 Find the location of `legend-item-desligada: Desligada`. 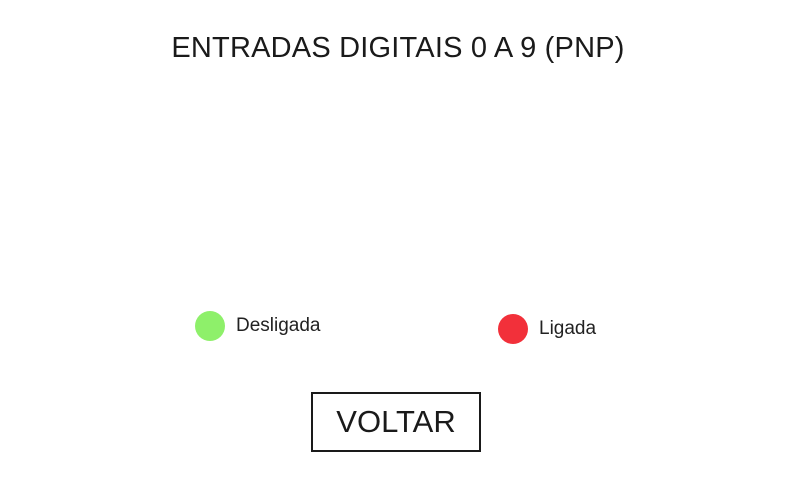

legend-item-desligada: Desligada is located at coordinates (258, 326).